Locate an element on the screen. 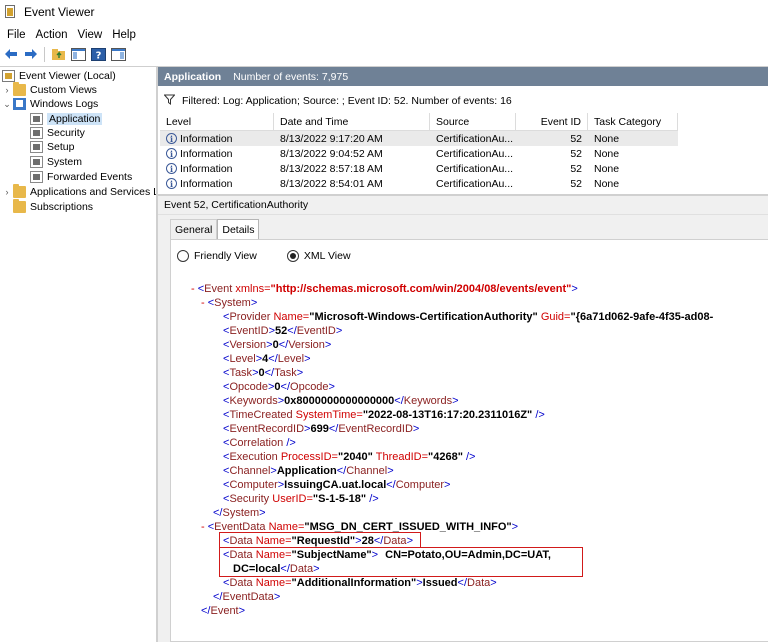 The height and width of the screenshot is (642, 768). tree-item-system: System is located at coordinates (56, 162).